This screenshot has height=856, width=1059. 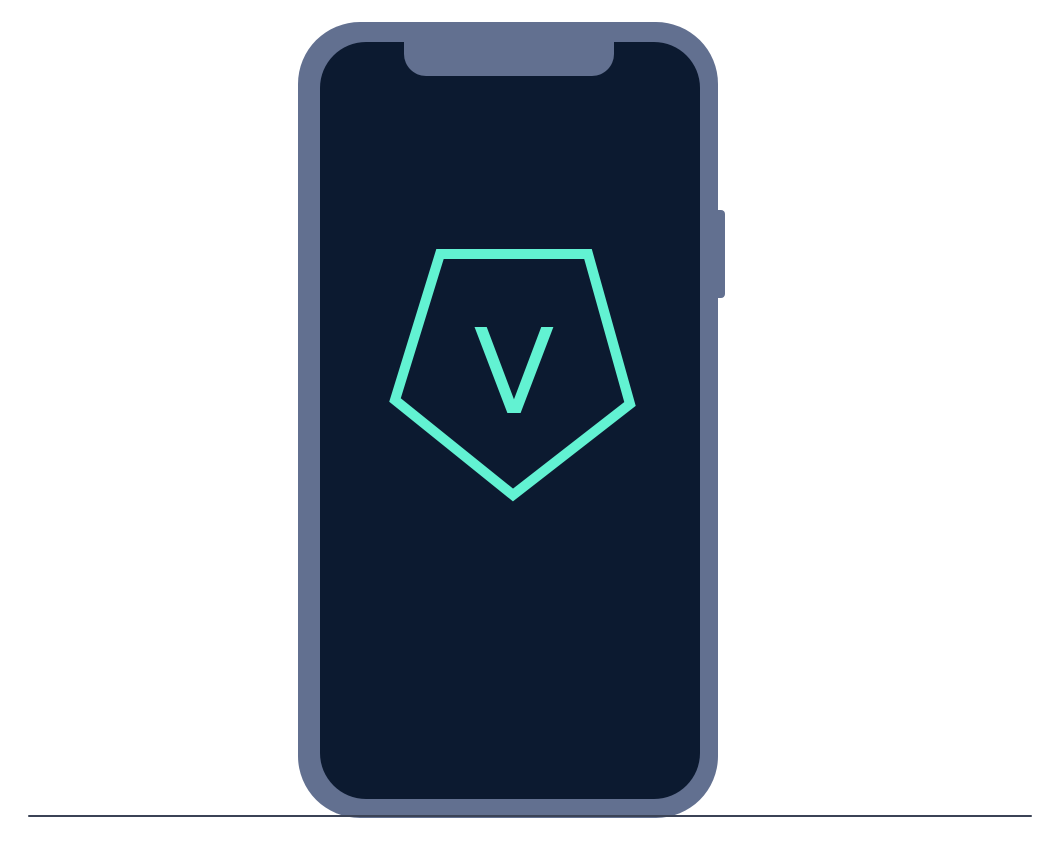 What do you see at coordinates (509, 57) in the screenshot?
I see `phone-notch` at bounding box center [509, 57].